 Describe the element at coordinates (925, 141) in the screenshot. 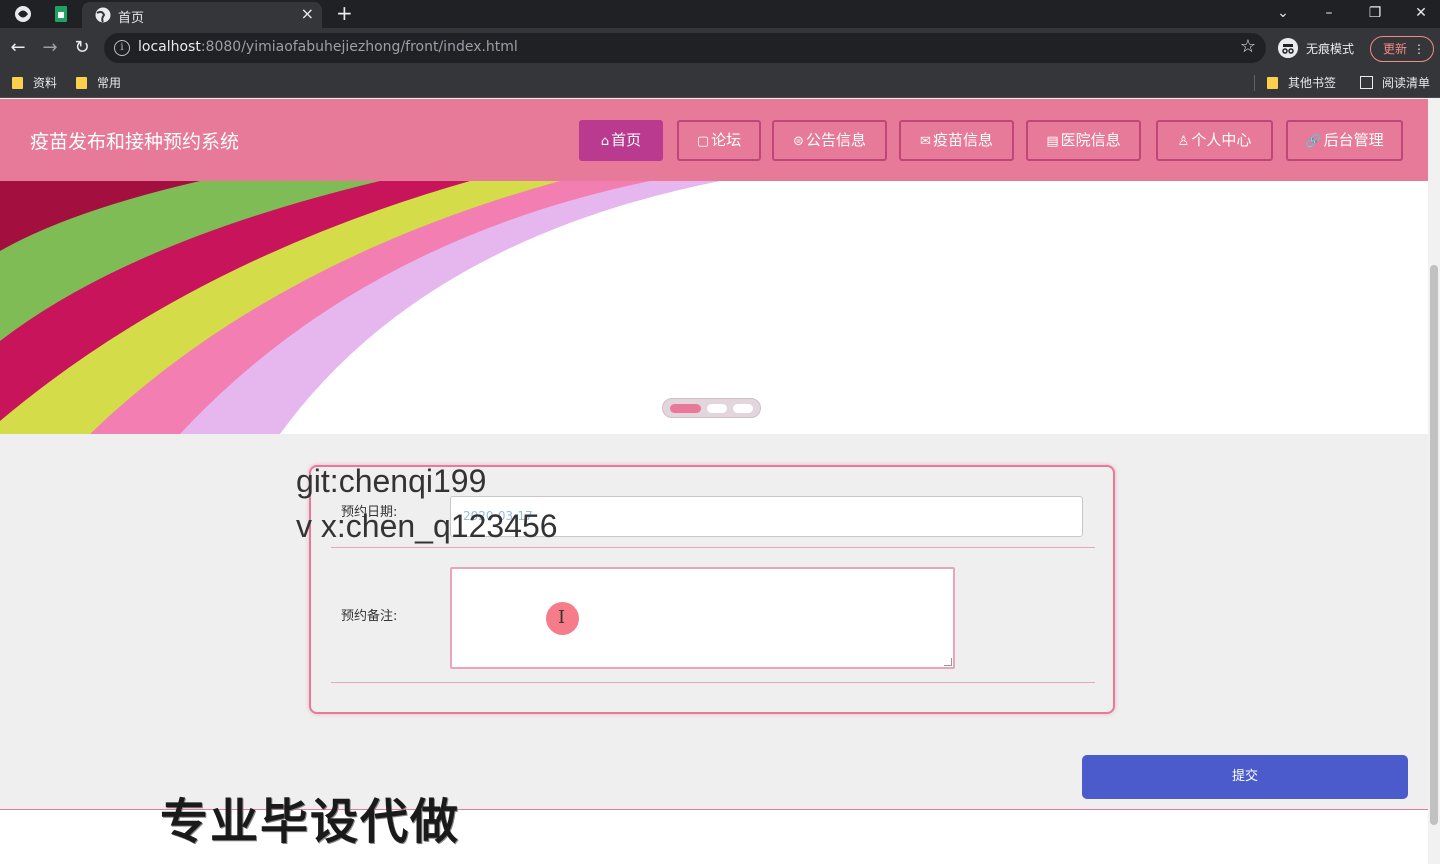

I see `vaccine-icon: ✉` at that location.